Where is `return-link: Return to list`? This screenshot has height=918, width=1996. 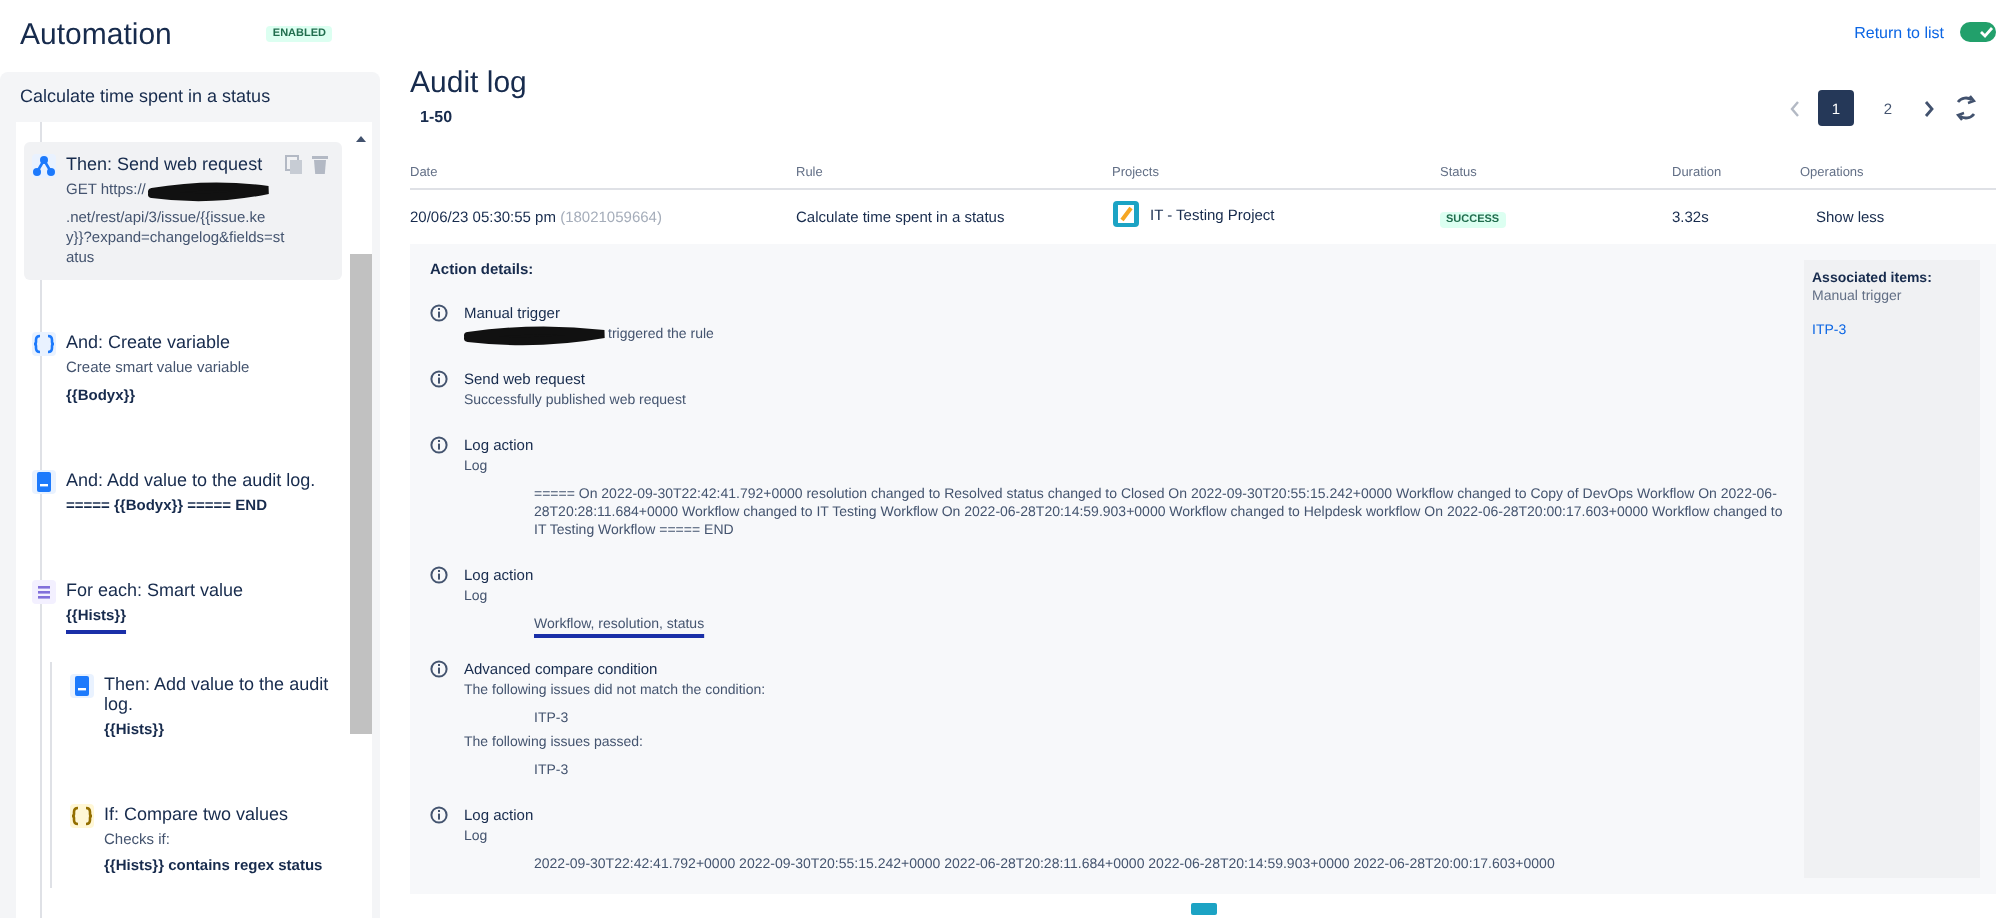 return-link: Return to list is located at coordinates (1899, 32).